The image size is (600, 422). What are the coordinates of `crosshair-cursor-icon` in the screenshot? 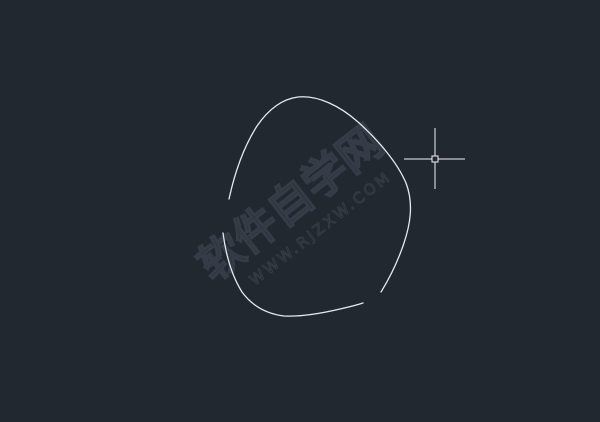 It's located at (434, 158).